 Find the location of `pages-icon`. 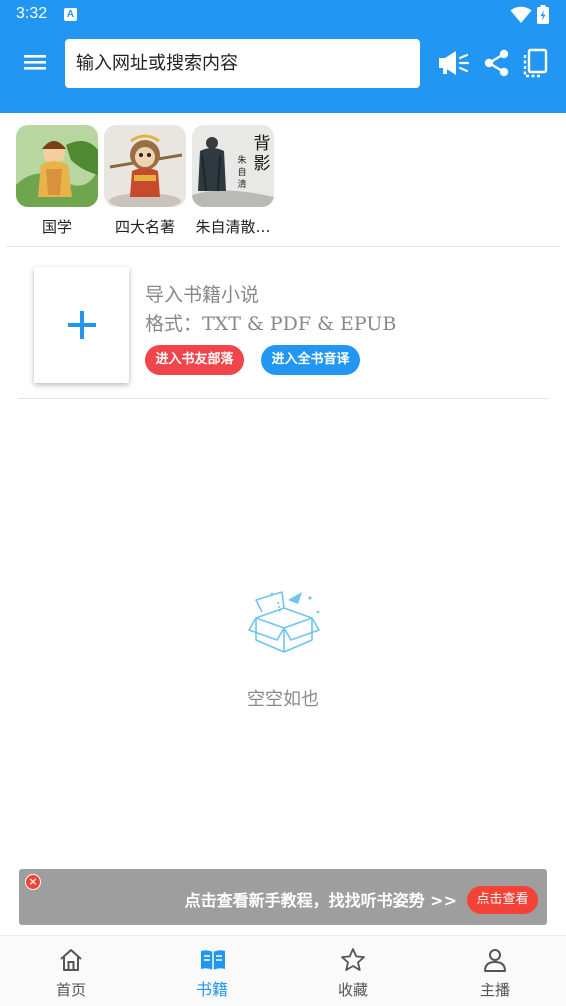

pages-icon is located at coordinates (536, 63).